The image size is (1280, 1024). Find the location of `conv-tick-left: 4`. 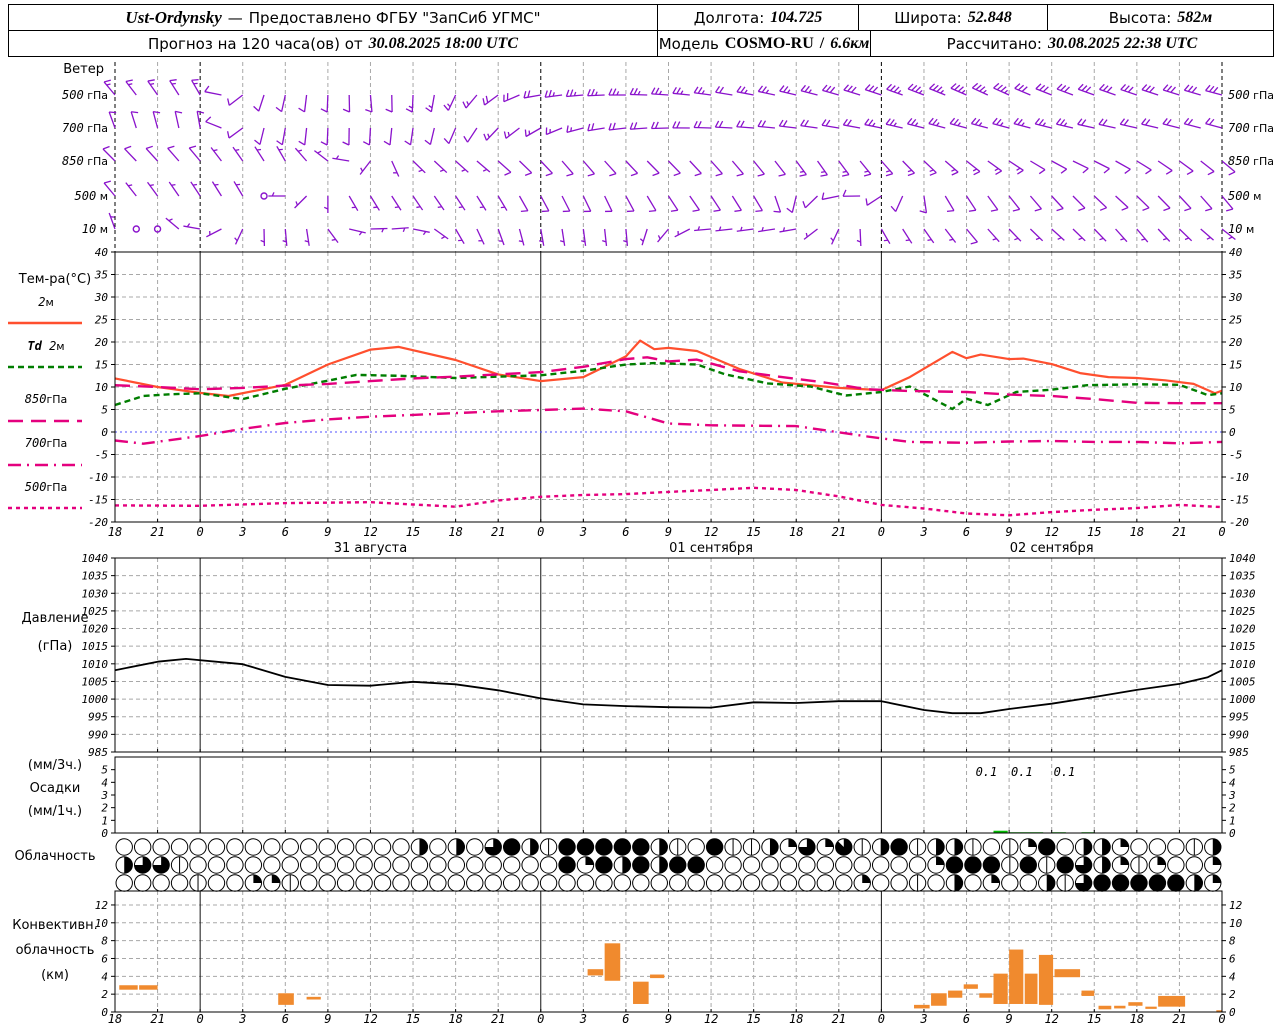

conv-tick-left: 4 is located at coordinates (104, 976).